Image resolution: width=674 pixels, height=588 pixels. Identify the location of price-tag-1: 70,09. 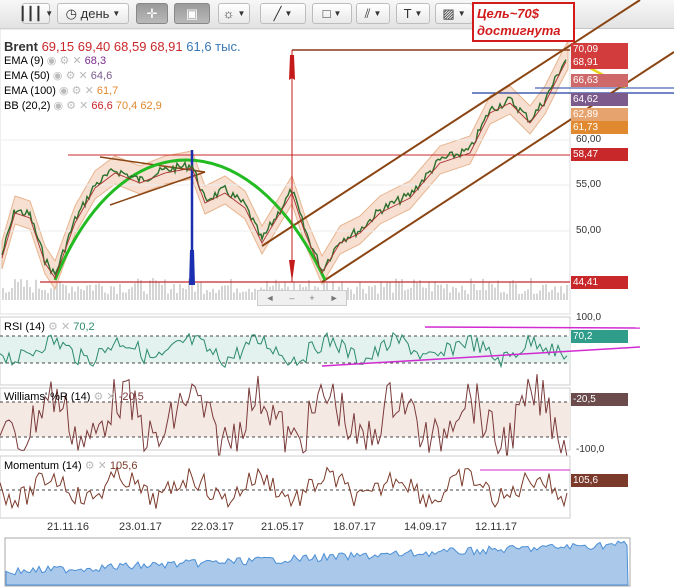
(599, 49).